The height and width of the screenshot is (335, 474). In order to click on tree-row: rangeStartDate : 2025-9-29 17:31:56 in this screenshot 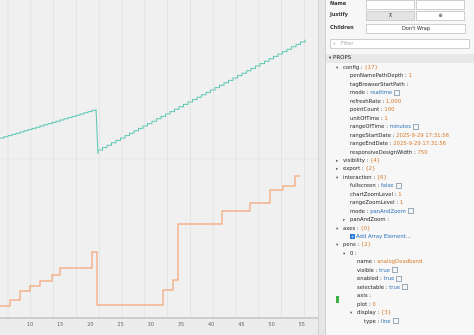, I will do `click(396, 136)`.